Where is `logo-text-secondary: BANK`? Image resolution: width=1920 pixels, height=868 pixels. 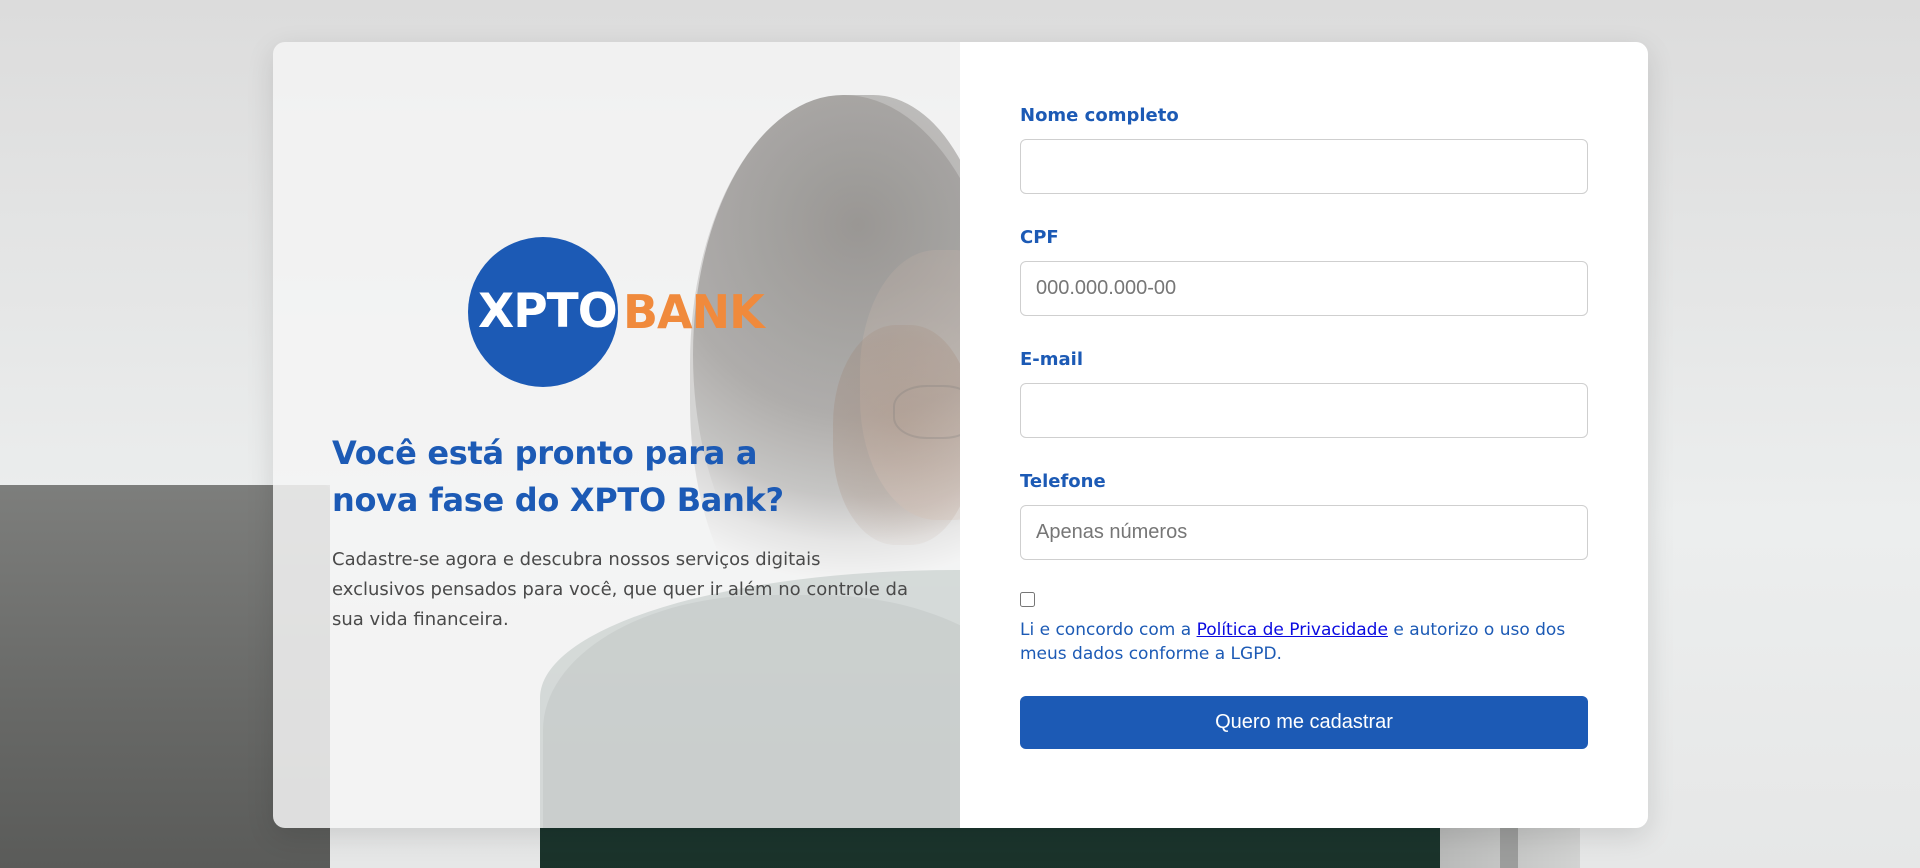 logo-text-secondary: BANK is located at coordinates (694, 312).